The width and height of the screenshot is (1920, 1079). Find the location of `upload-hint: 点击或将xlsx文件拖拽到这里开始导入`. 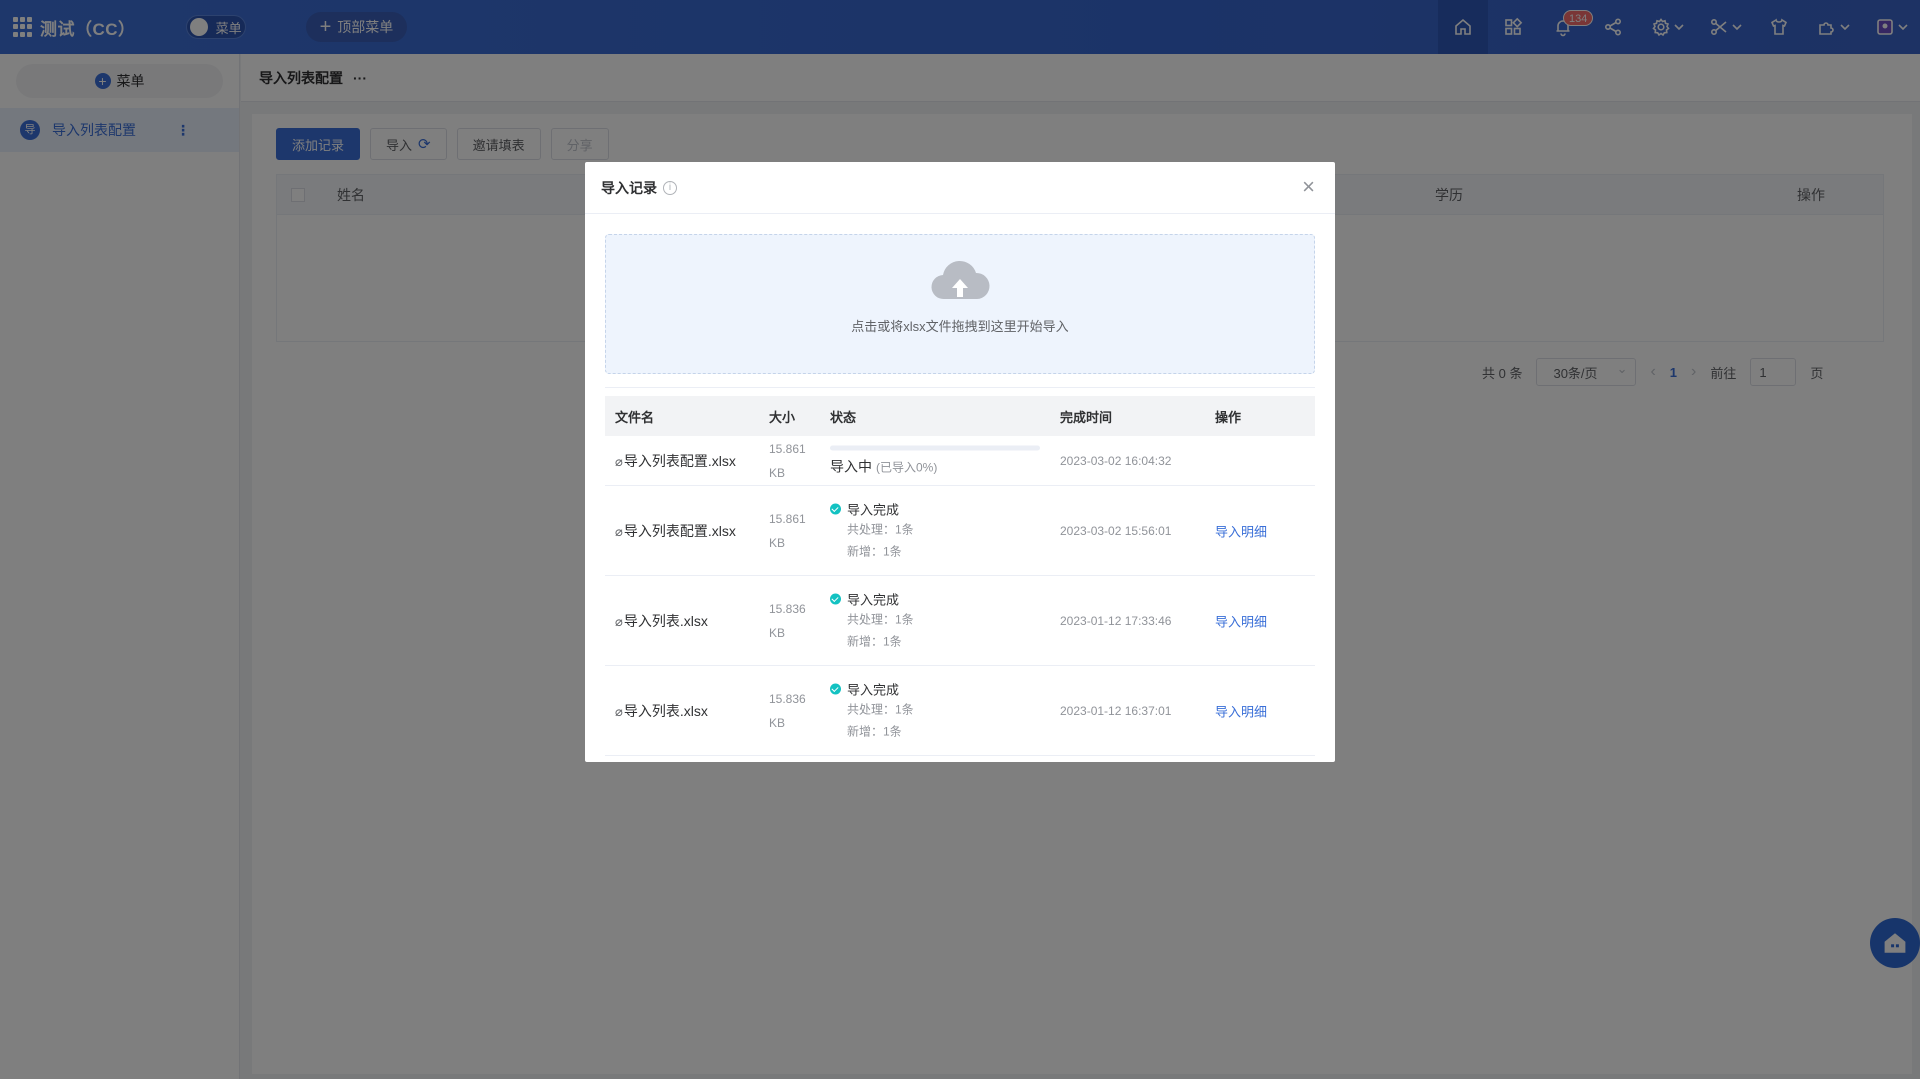

upload-hint: 点击或将xlsx文件拖拽到这里开始导入 is located at coordinates (960, 326).